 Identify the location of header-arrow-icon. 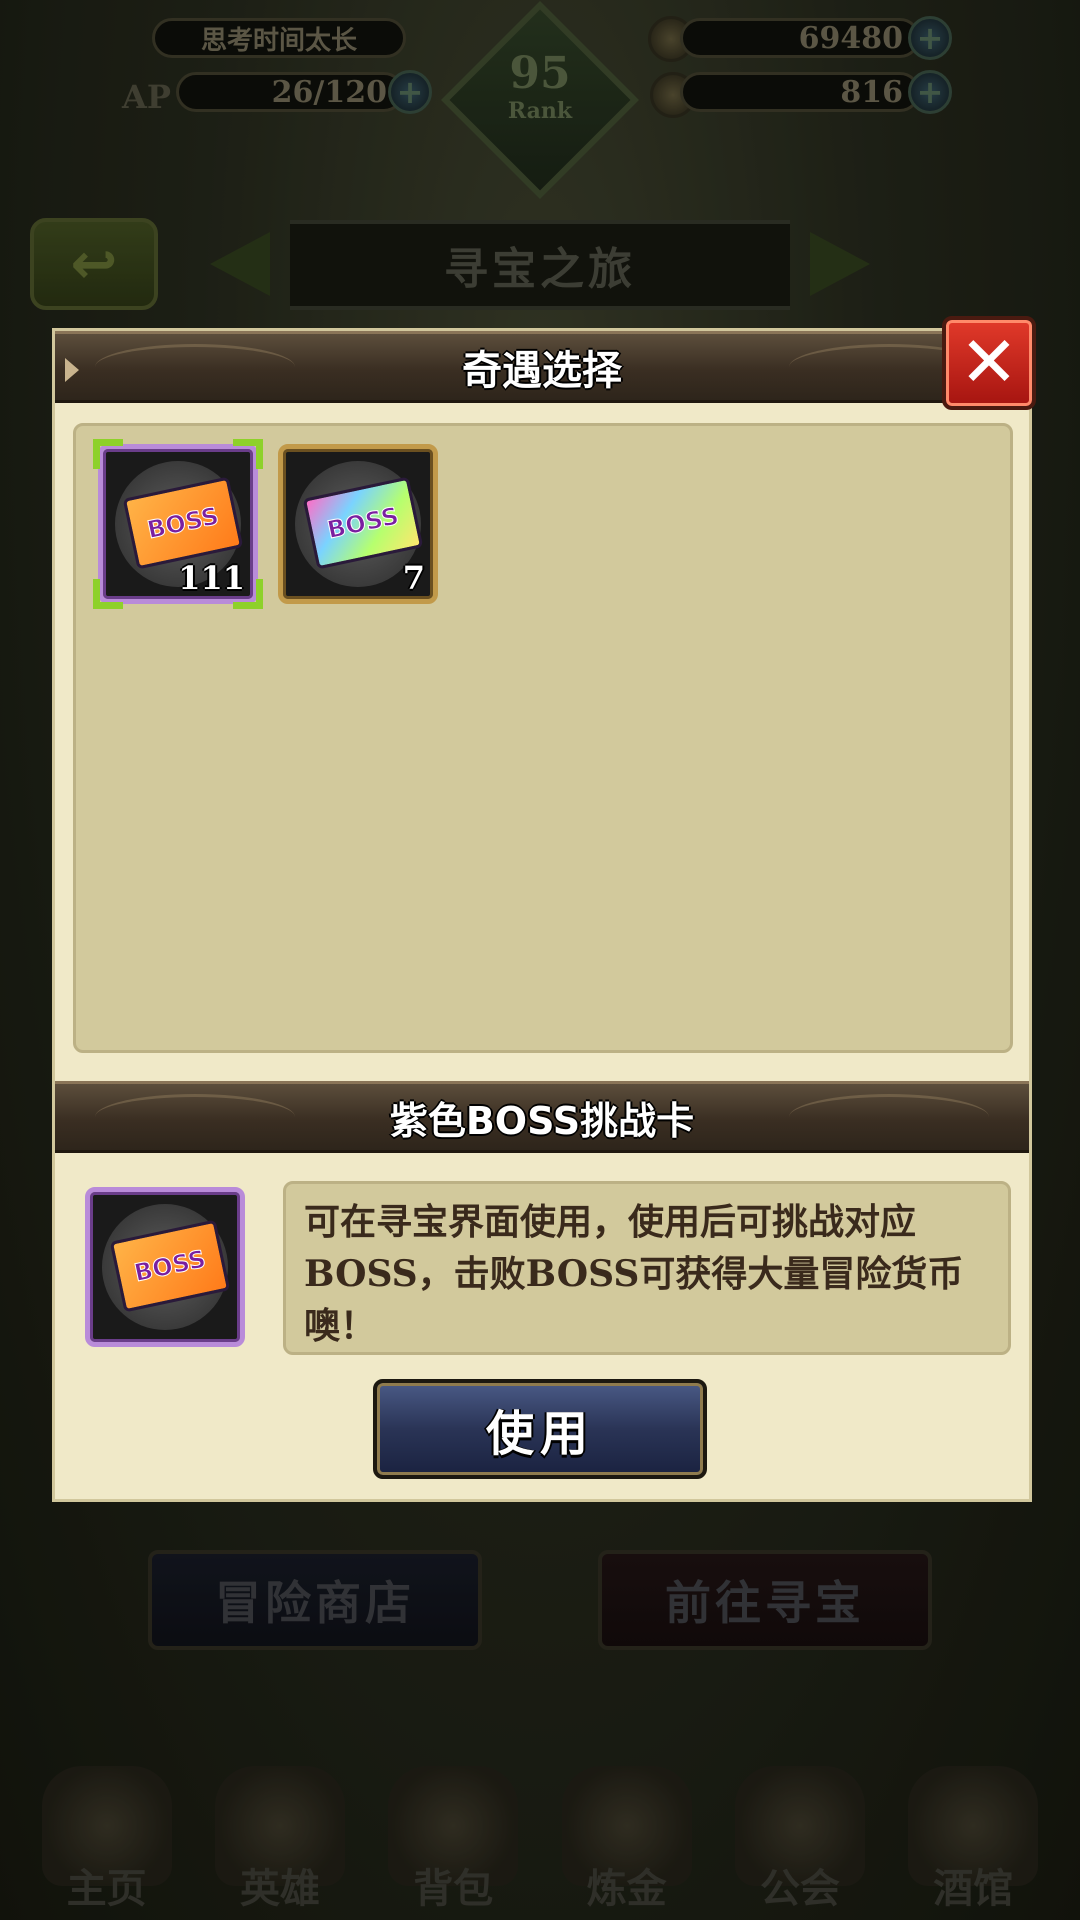
(72, 370).